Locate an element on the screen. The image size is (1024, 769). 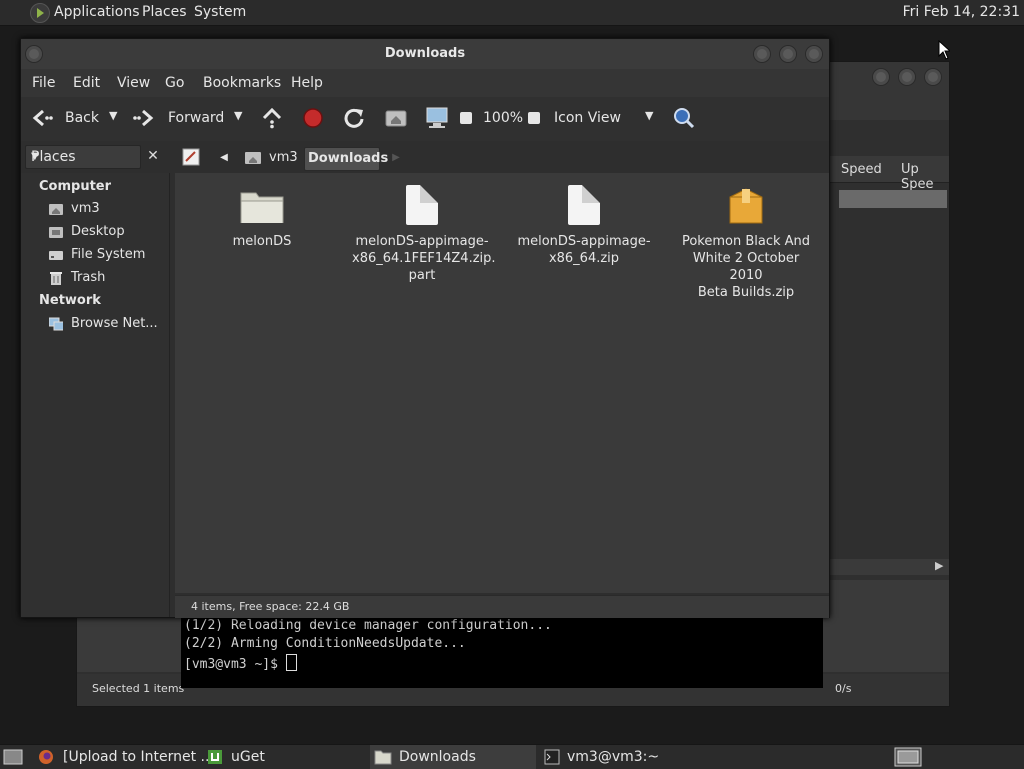
view-mode-select: Icon View is located at coordinates (587, 118).